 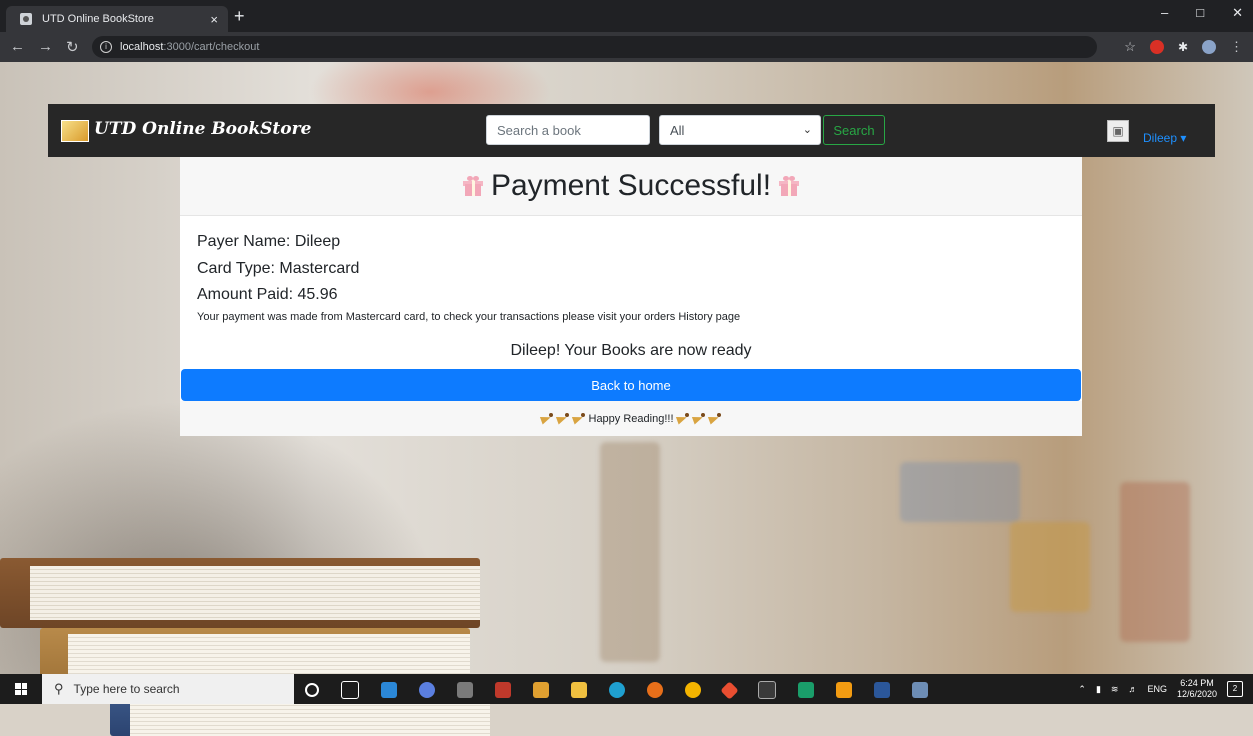 What do you see at coordinates (1164, 138) in the screenshot?
I see `user-dropdown: Dileep ▾` at bounding box center [1164, 138].